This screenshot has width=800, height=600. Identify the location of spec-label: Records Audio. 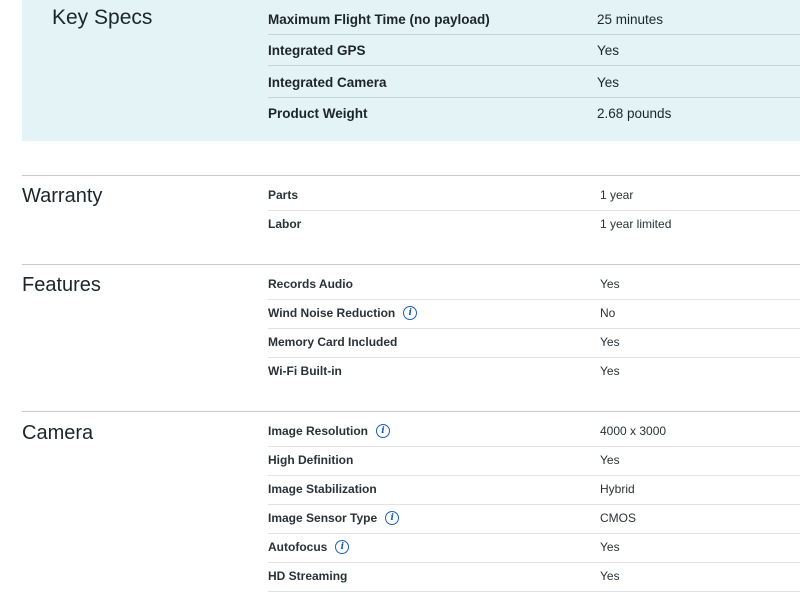
(310, 284).